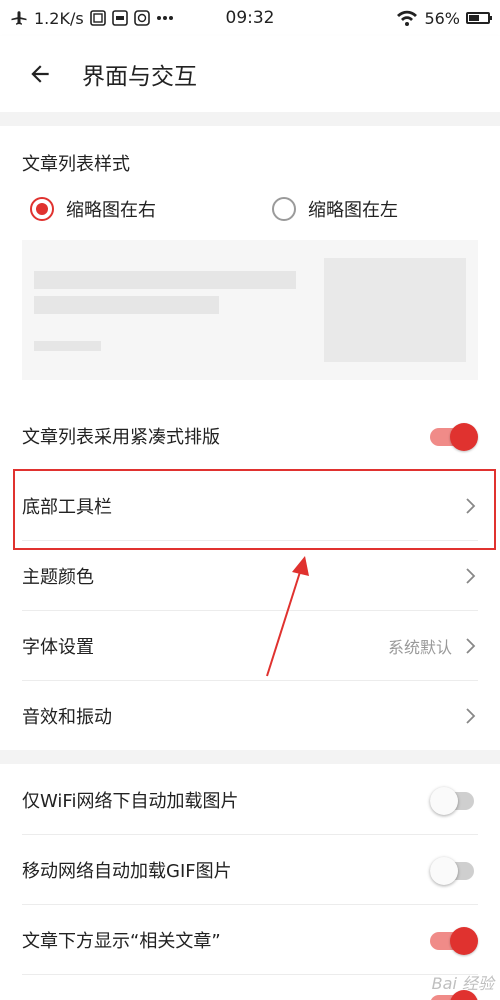 The width and height of the screenshot is (500, 1000). I want to click on setting-label: 文章下方显示“相关文章”, so click(121, 941).